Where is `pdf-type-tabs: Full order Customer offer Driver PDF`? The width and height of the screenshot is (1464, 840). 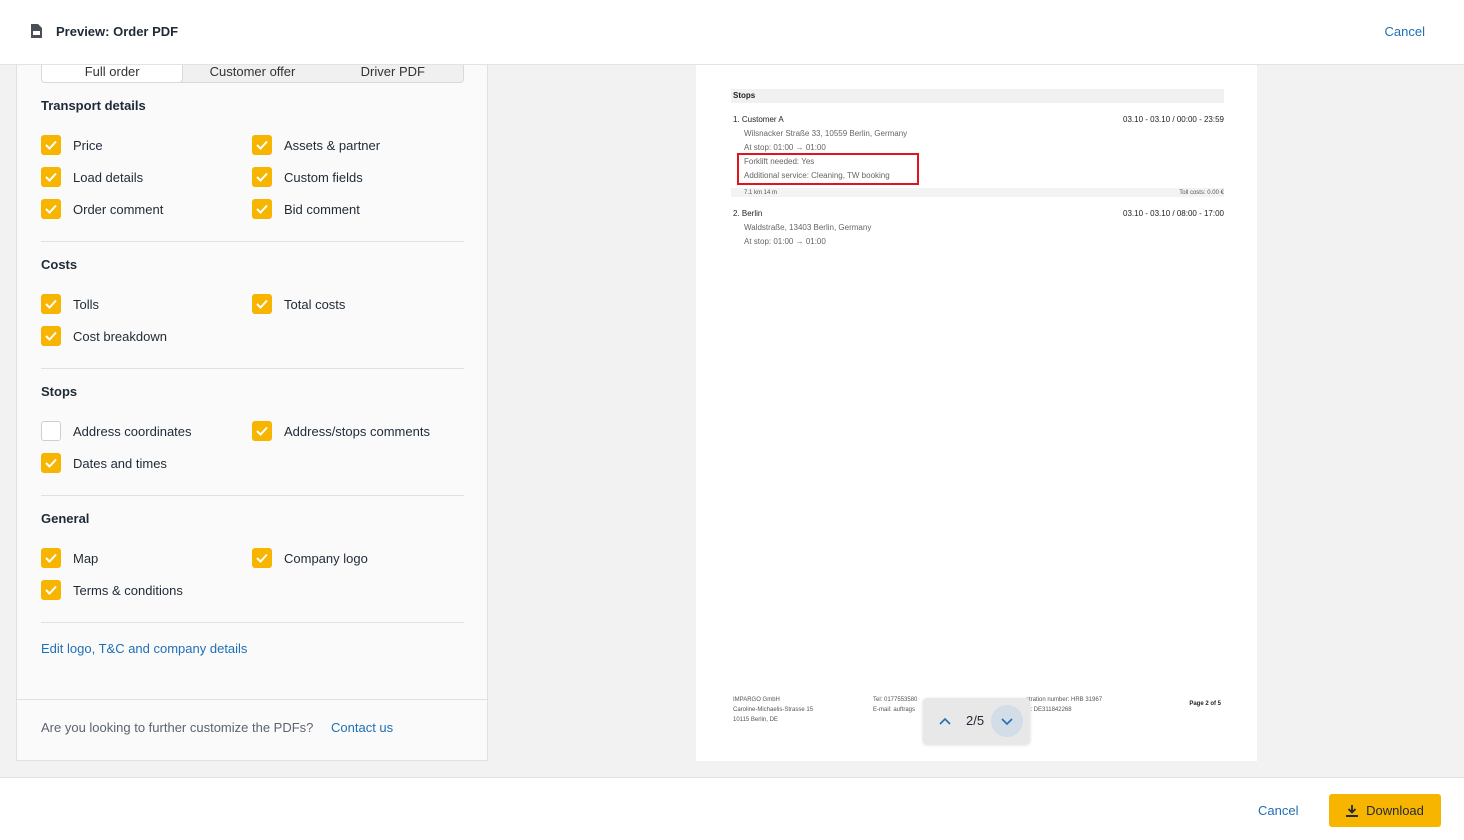 pdf-type-tabs: Full order Customer offer Driver PDF is located at coordinates (252, 74).